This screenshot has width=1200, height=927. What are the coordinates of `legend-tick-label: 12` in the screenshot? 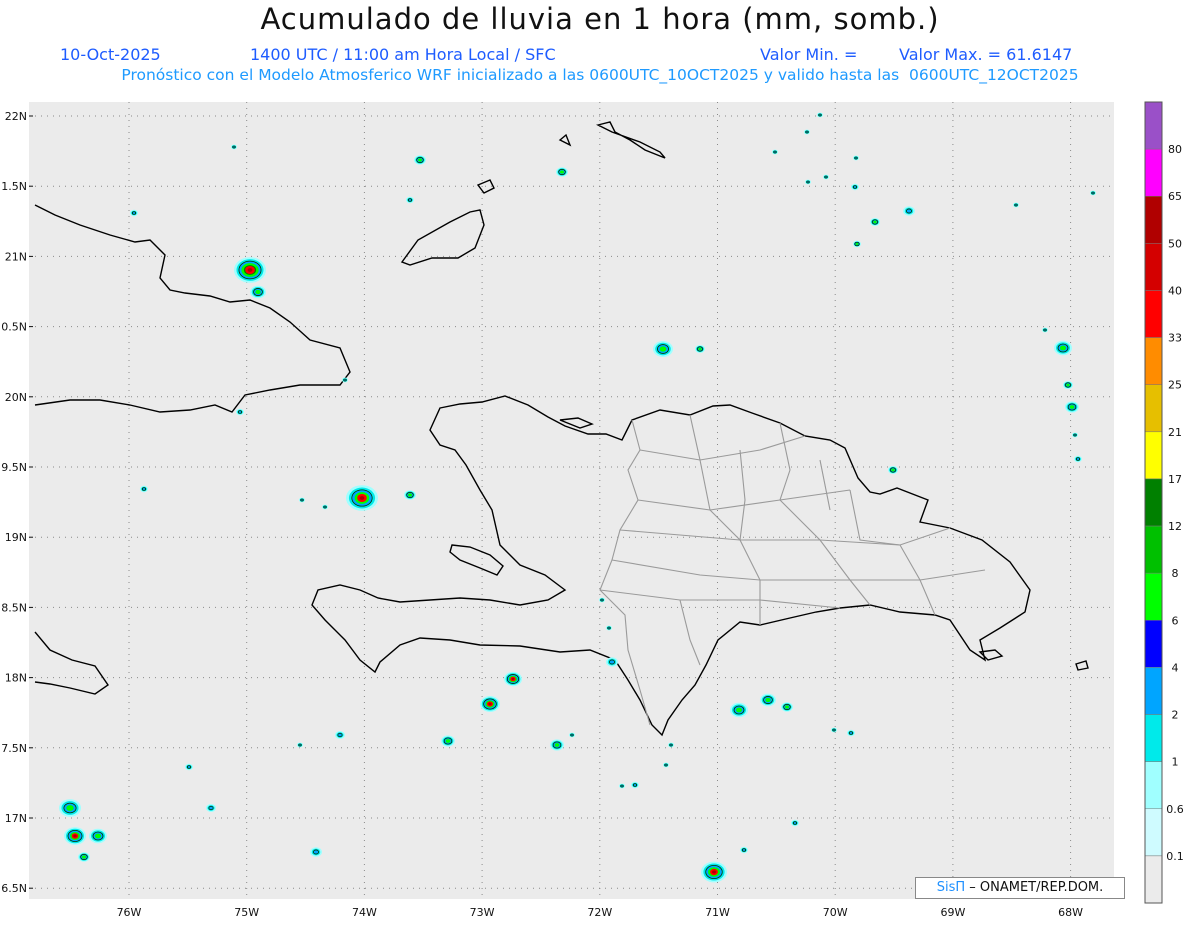 It's located at (1175, 526).